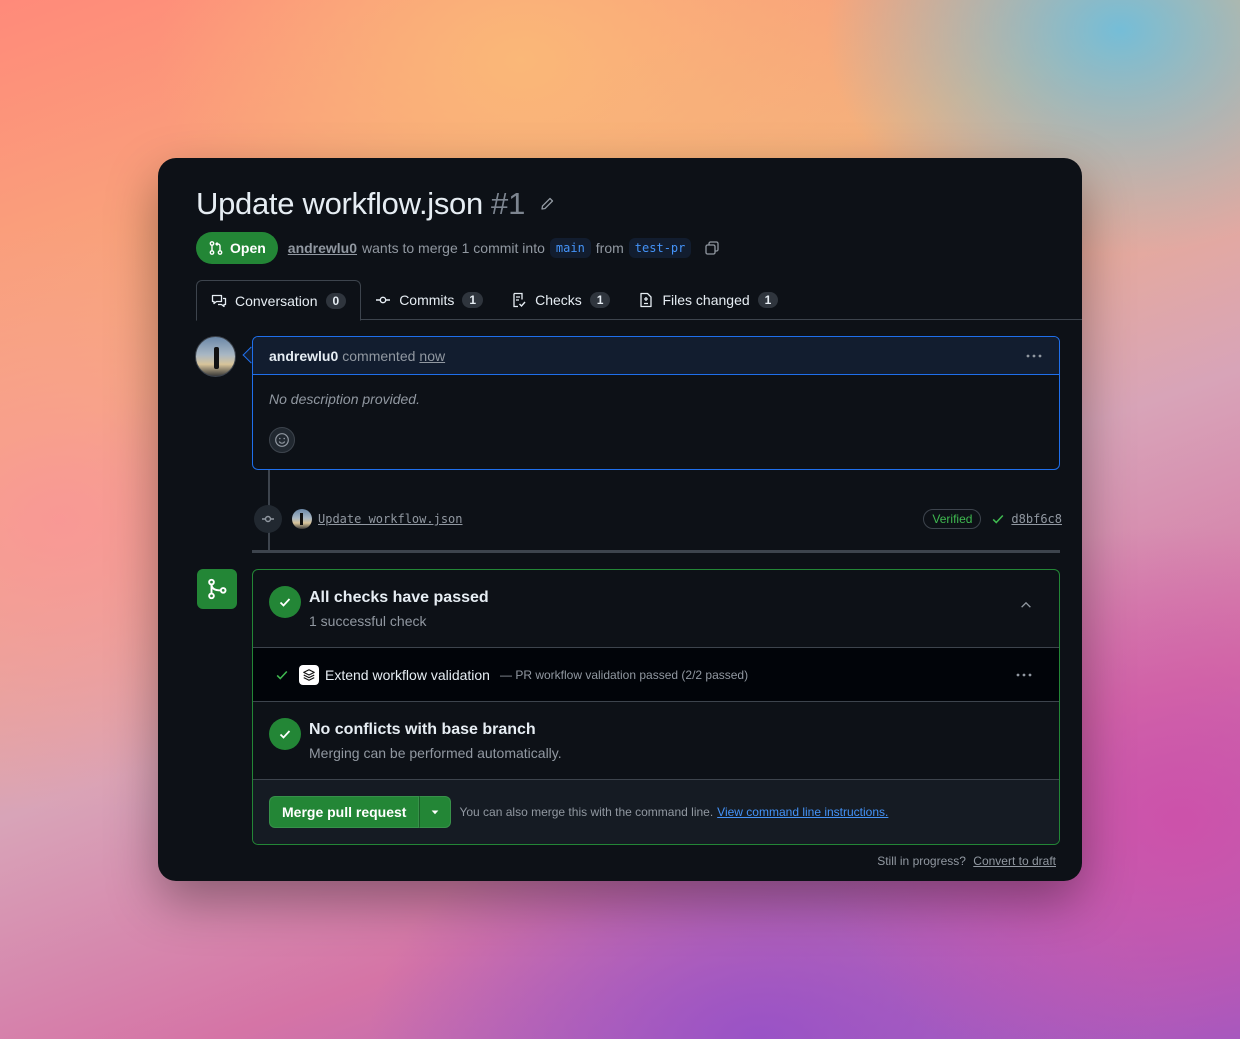 The height and width of the screenshot is (1039, 1240). Describe the element at coordinates (344, 812) in the screenshot. I see `merge-pull-request-button: Merge pull request` at that location.